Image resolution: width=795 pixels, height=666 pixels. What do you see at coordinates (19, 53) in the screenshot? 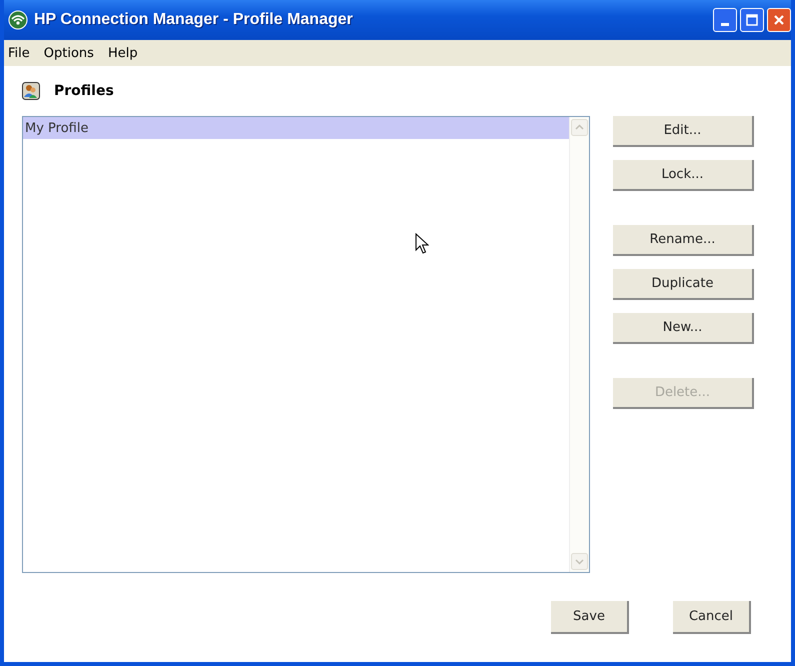
I see `menu-item: File` at bounding box center [19, 53].